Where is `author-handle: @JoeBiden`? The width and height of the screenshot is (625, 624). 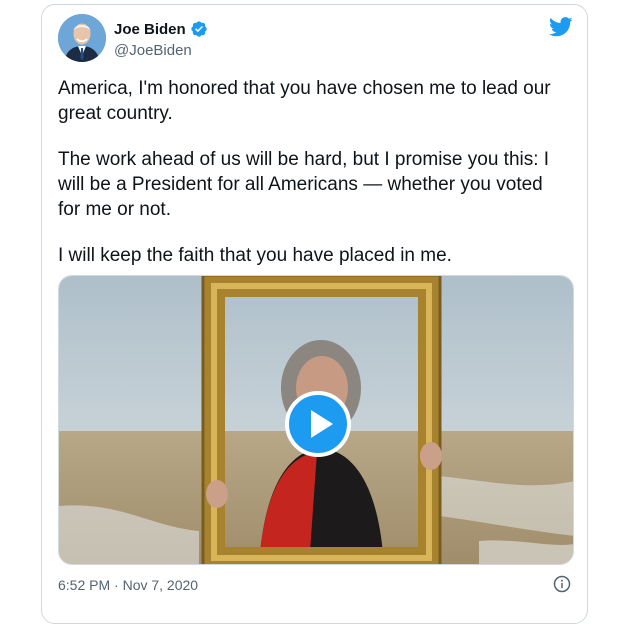 author-handle: @JoeBiden is located at coordinates (153, 50).